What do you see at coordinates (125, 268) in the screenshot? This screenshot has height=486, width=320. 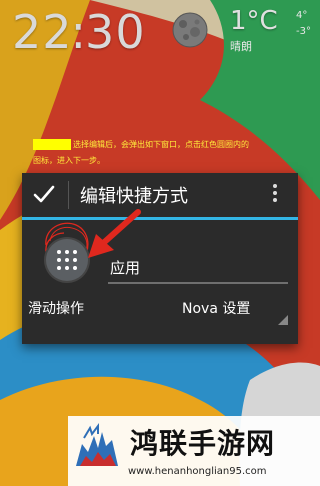 I see `shortcut-name-value: 应用` at bounding box center [125, 268].